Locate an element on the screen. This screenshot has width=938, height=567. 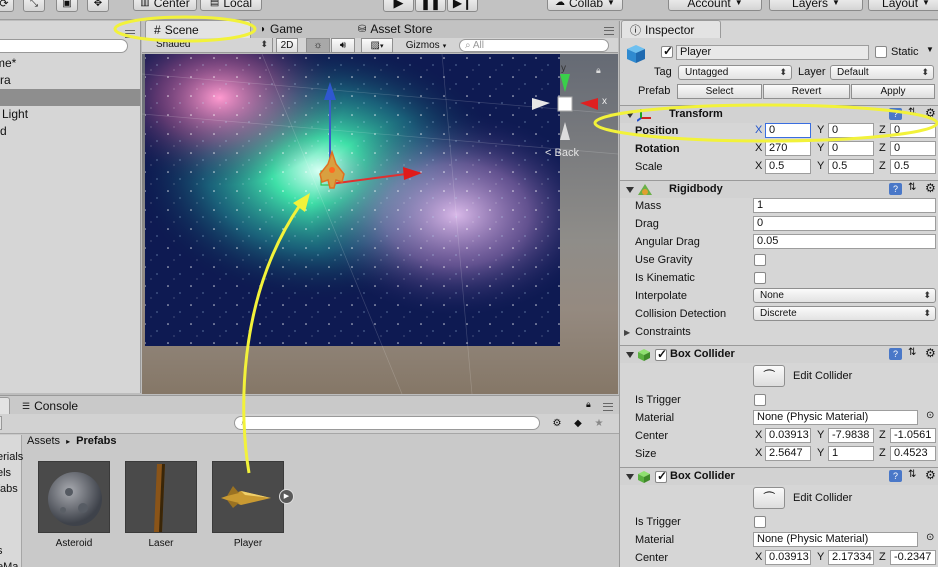
filter-type-button: ⚙ is located at coordinates (557, 423).